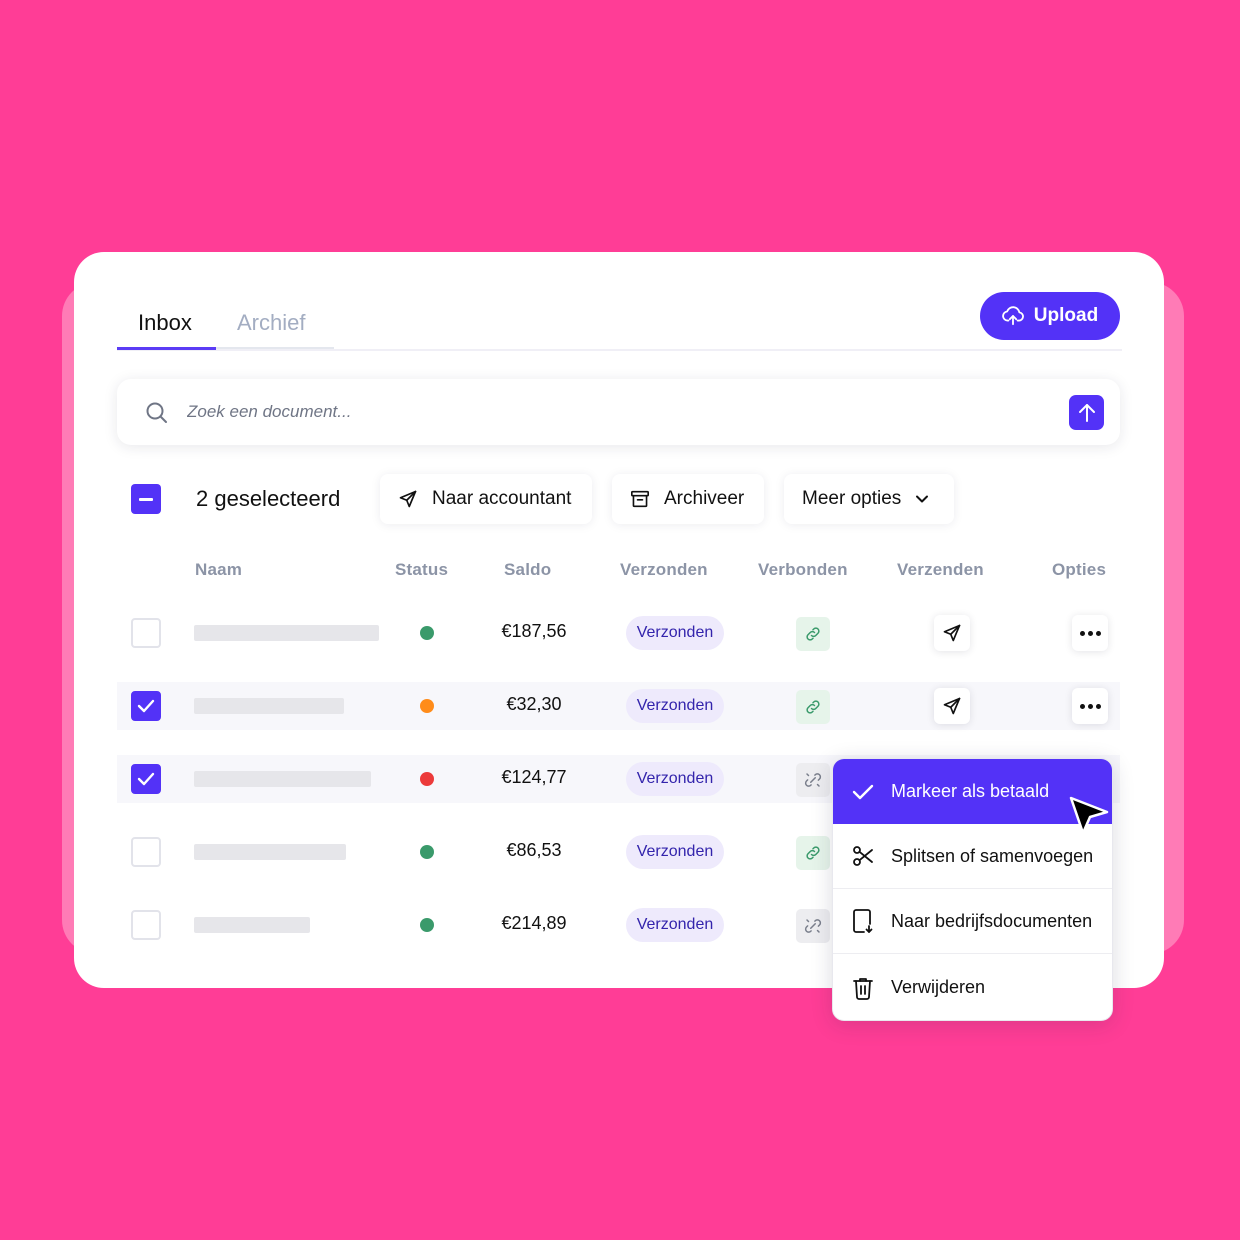  I want to click on status-dot-red, so click(427, 779).